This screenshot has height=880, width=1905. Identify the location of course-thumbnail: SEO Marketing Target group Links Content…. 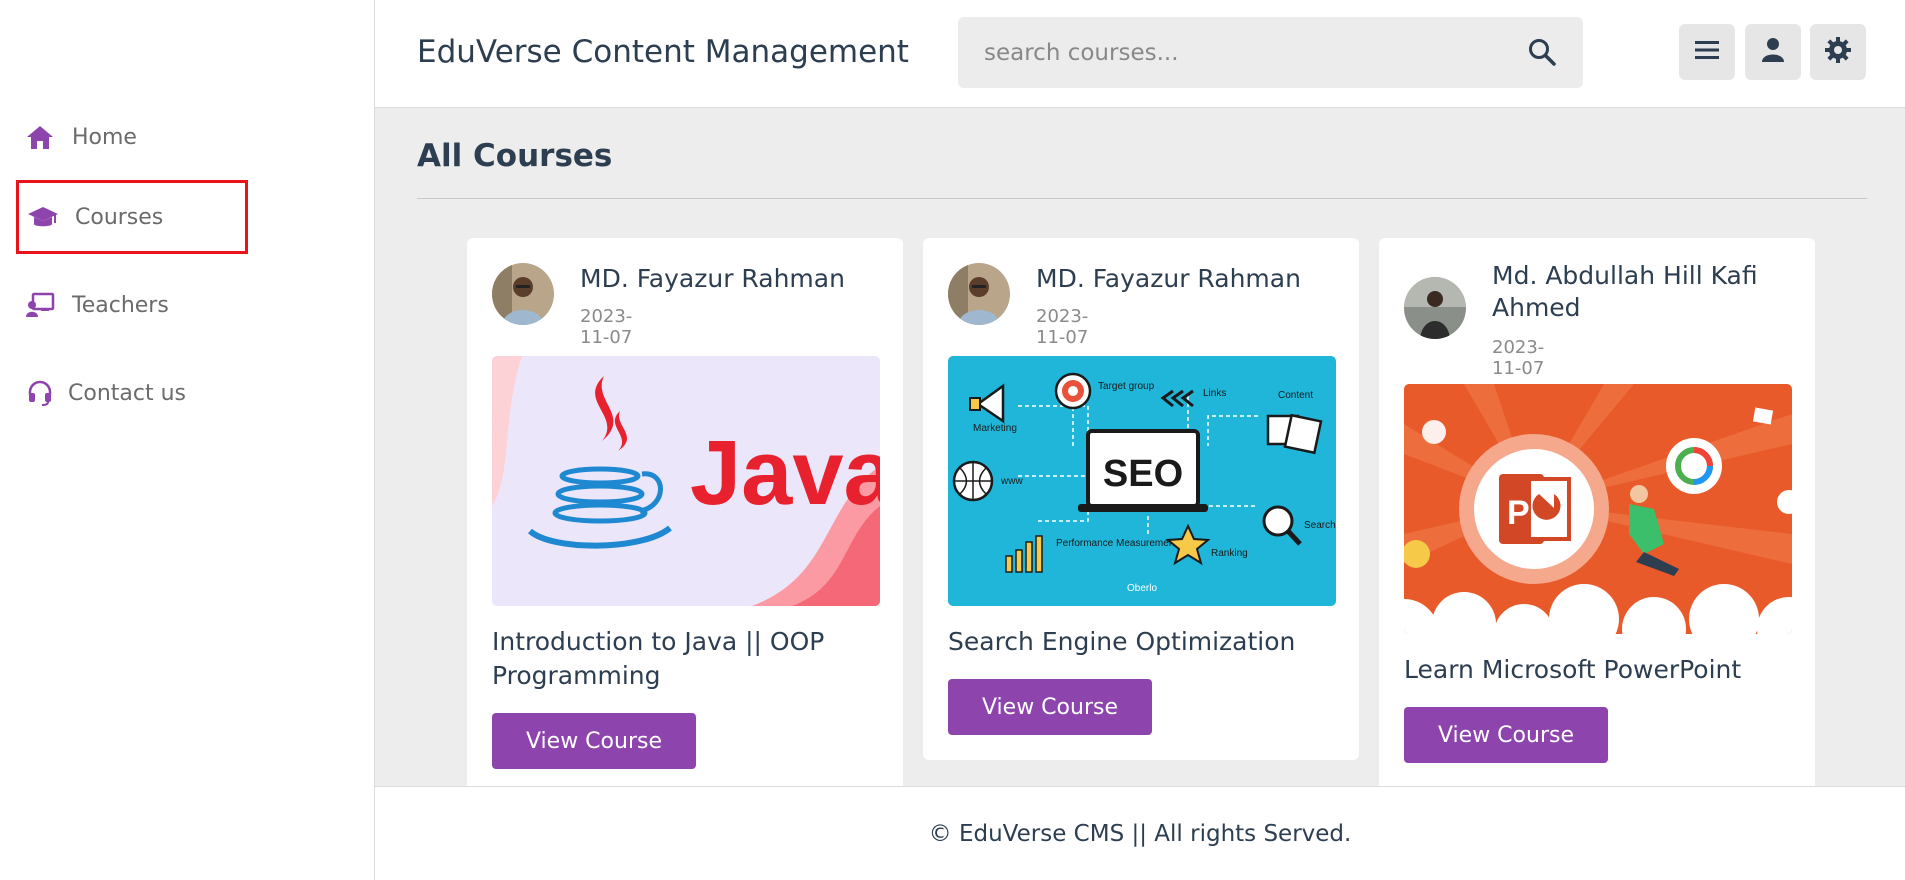
(1142, 481).